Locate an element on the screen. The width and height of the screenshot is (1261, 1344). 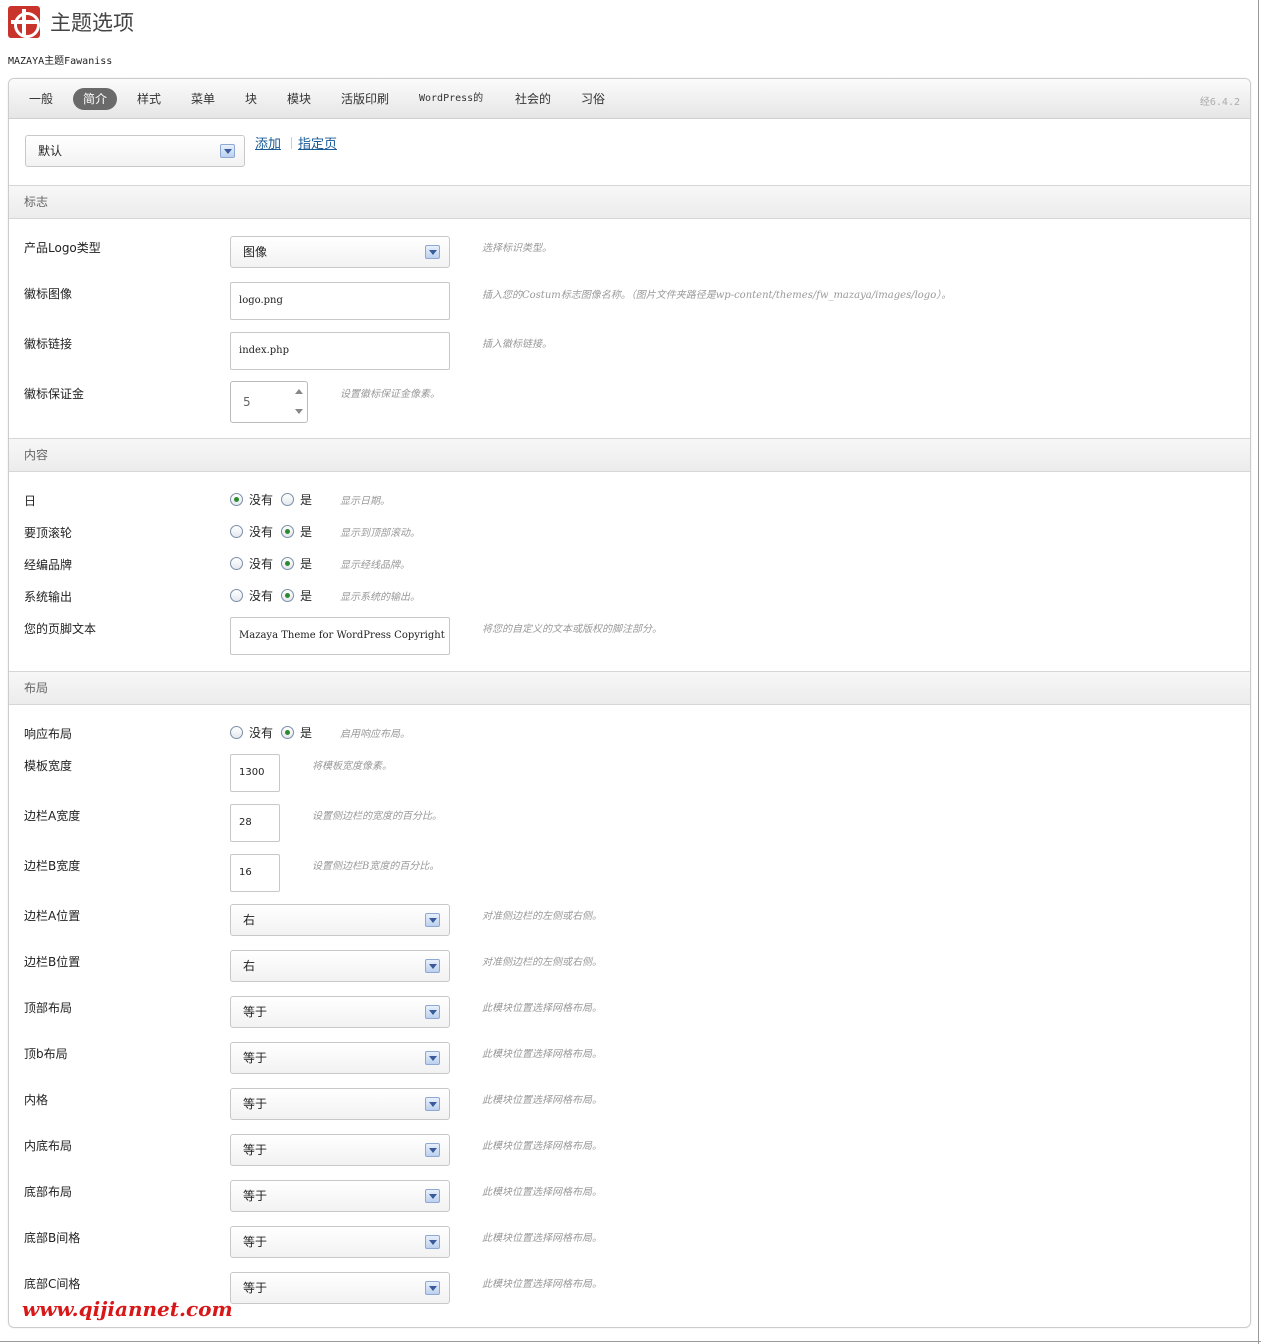
tab-profile: 简介 is located at coordinates (95, 99).